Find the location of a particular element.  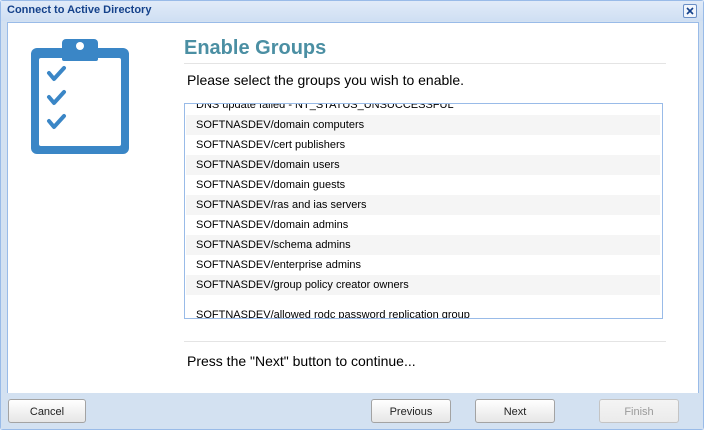

group-item: SOFTNASDEV/domain computers is located at coordinates (423, 125).